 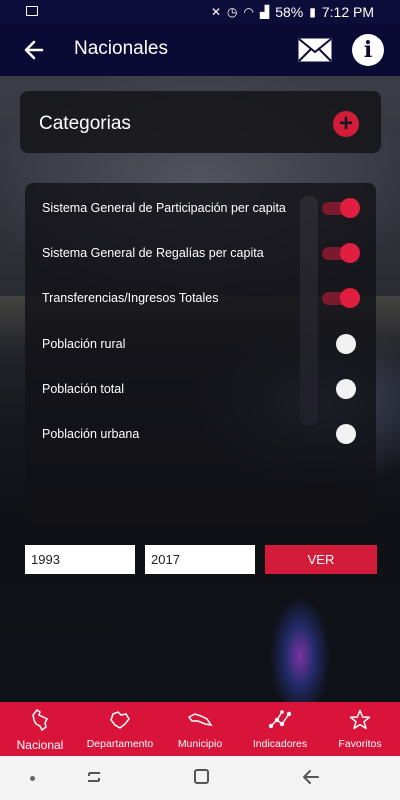 I want to click on tab-favoritos: Favoritos, so click(x=360, y=729).